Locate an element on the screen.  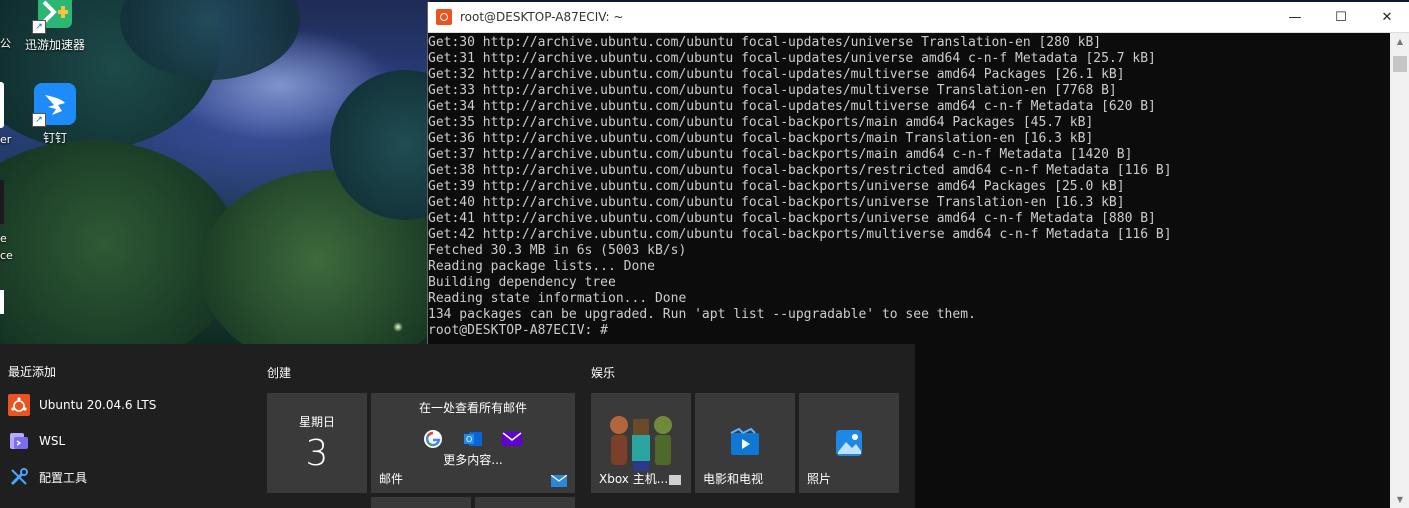
photos-tile: 照片 is located at coordinates (849, 443).